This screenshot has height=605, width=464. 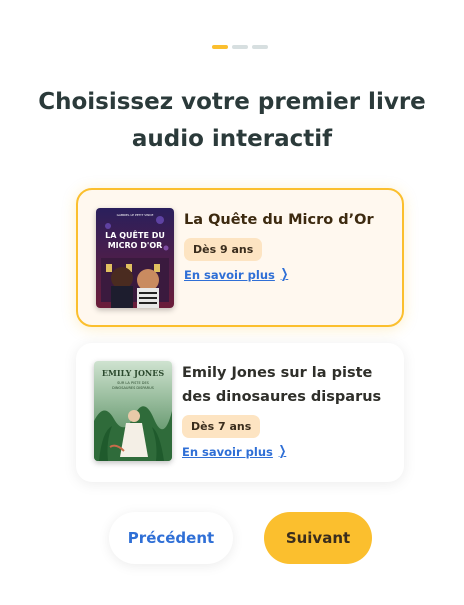 I want to click on age-badge: Dès 7 ans, so click(x=221, y=426).